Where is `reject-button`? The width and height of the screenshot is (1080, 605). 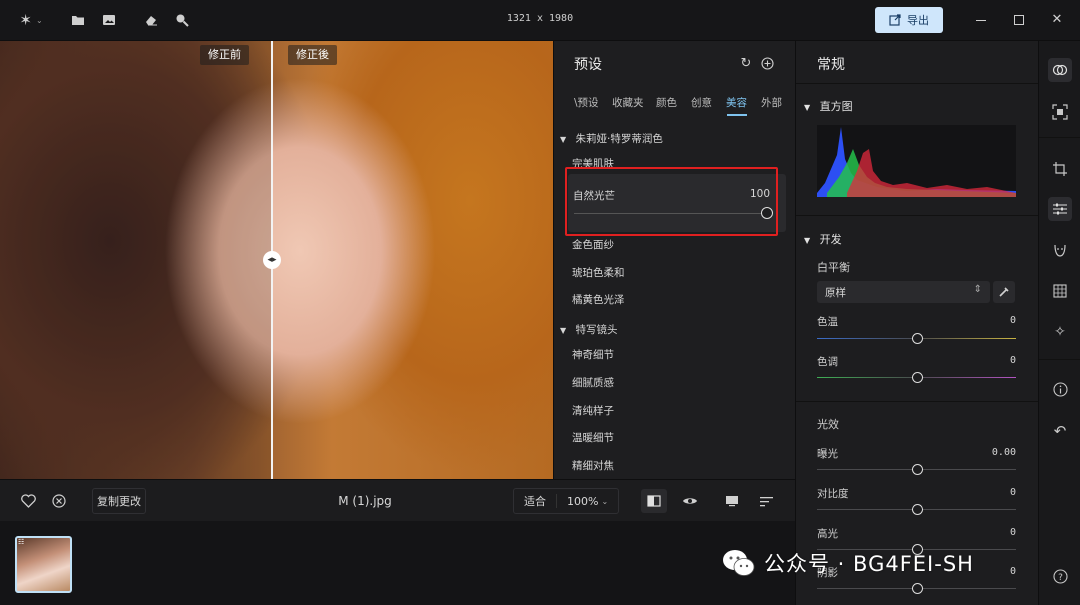
reject-button is located at coordinates (59, 501).